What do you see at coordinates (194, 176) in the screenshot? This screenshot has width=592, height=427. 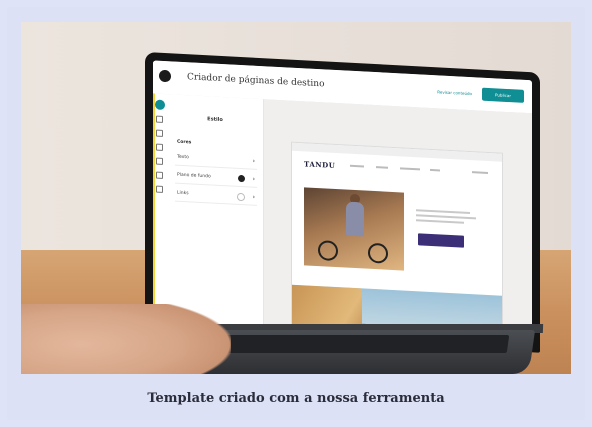 I see `color-row-label: Plano de fundo` at bounding box center [194, 176].